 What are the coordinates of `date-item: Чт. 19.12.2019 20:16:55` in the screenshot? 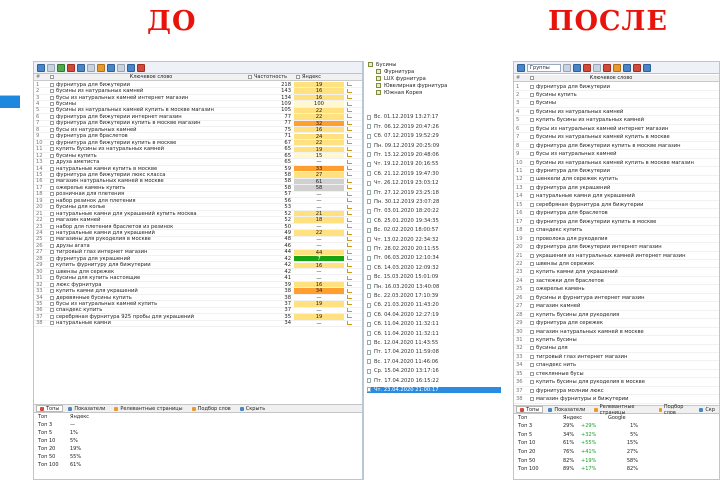 It's located at (434, 164).